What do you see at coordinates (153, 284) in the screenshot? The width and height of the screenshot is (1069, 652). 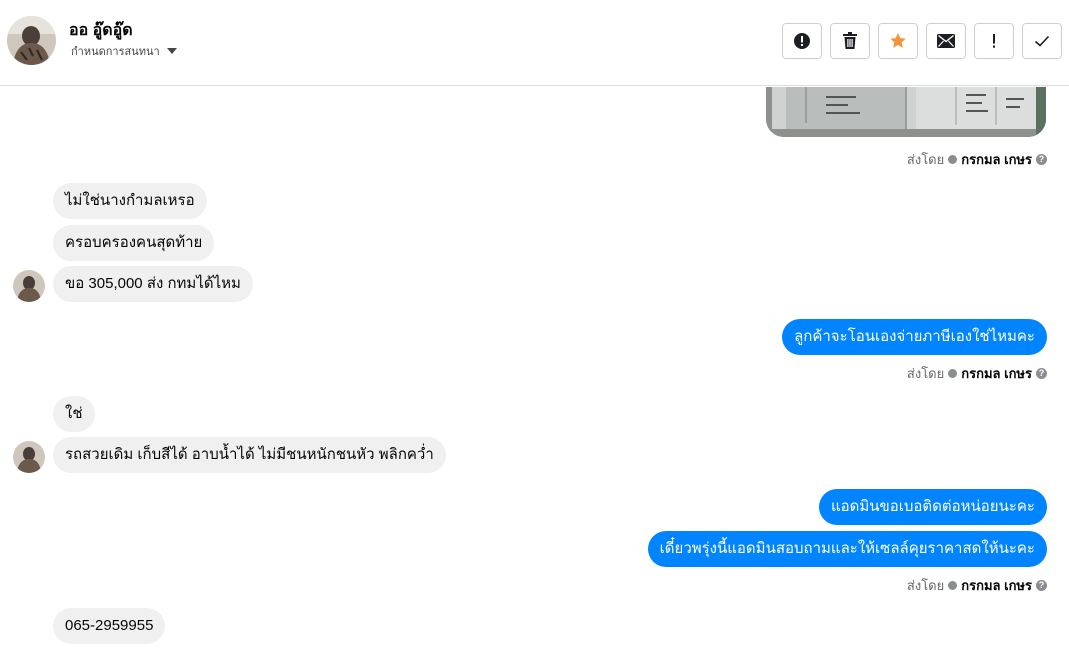 I see `incoming-message: ขอ 305,000 ส่ง กทมได้ไหม` at bounding box center [153, 284].